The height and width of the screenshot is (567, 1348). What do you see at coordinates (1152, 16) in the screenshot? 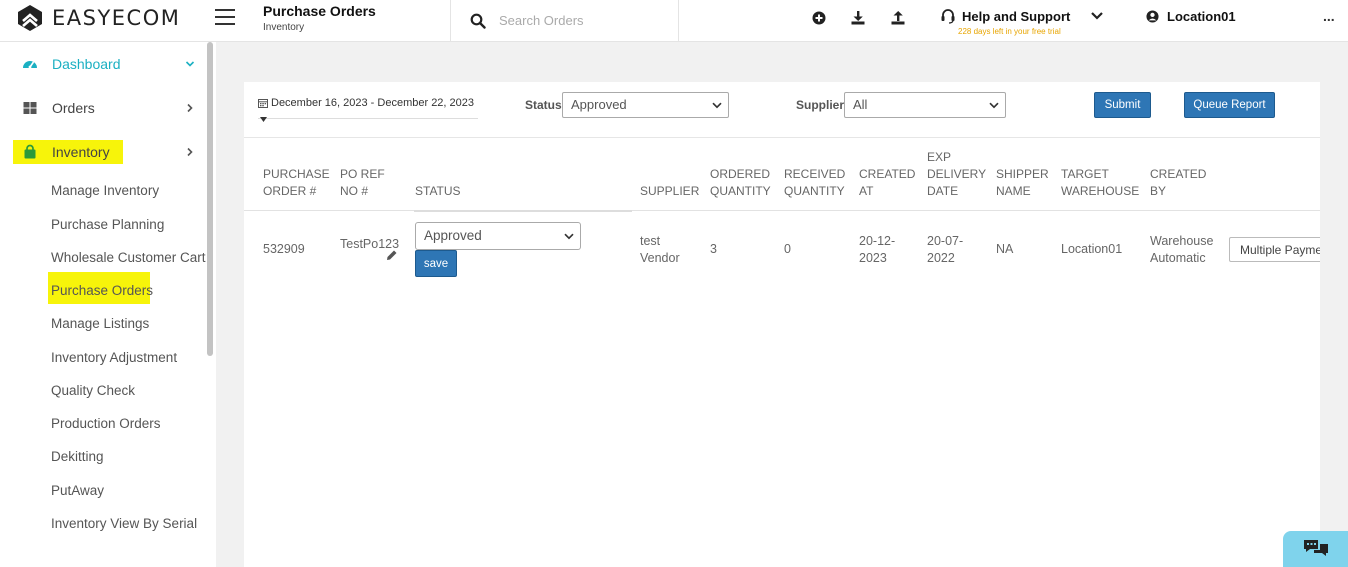
I see `user-circle-icon` at bounding box center [1152, 16].